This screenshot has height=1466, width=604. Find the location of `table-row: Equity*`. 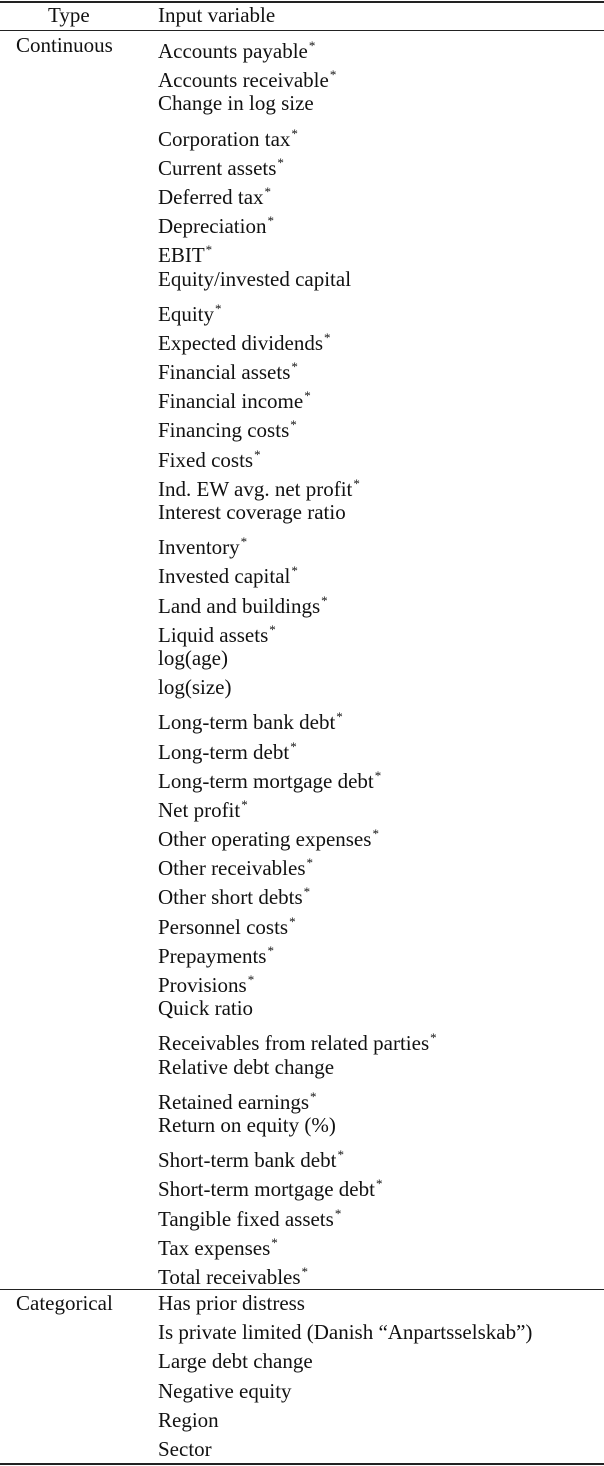

table-row: Equity* is located at coordinates (297, 310).